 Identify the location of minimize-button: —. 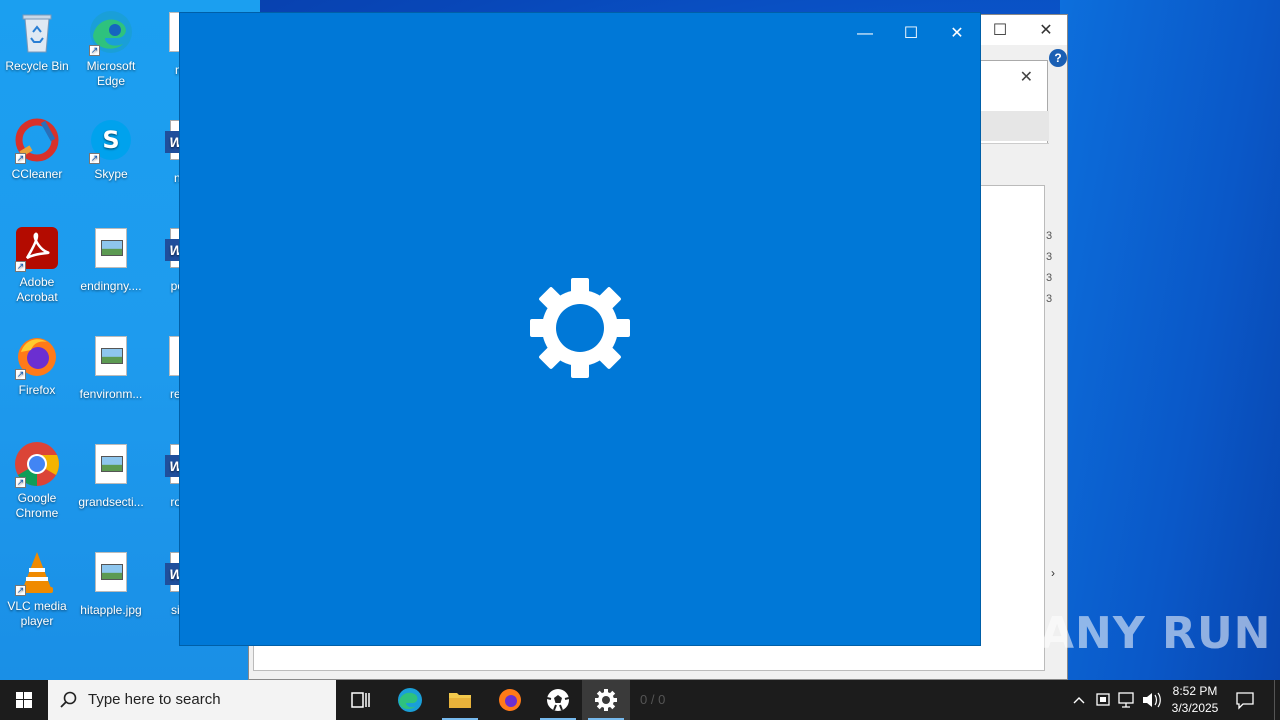
(865, 34).